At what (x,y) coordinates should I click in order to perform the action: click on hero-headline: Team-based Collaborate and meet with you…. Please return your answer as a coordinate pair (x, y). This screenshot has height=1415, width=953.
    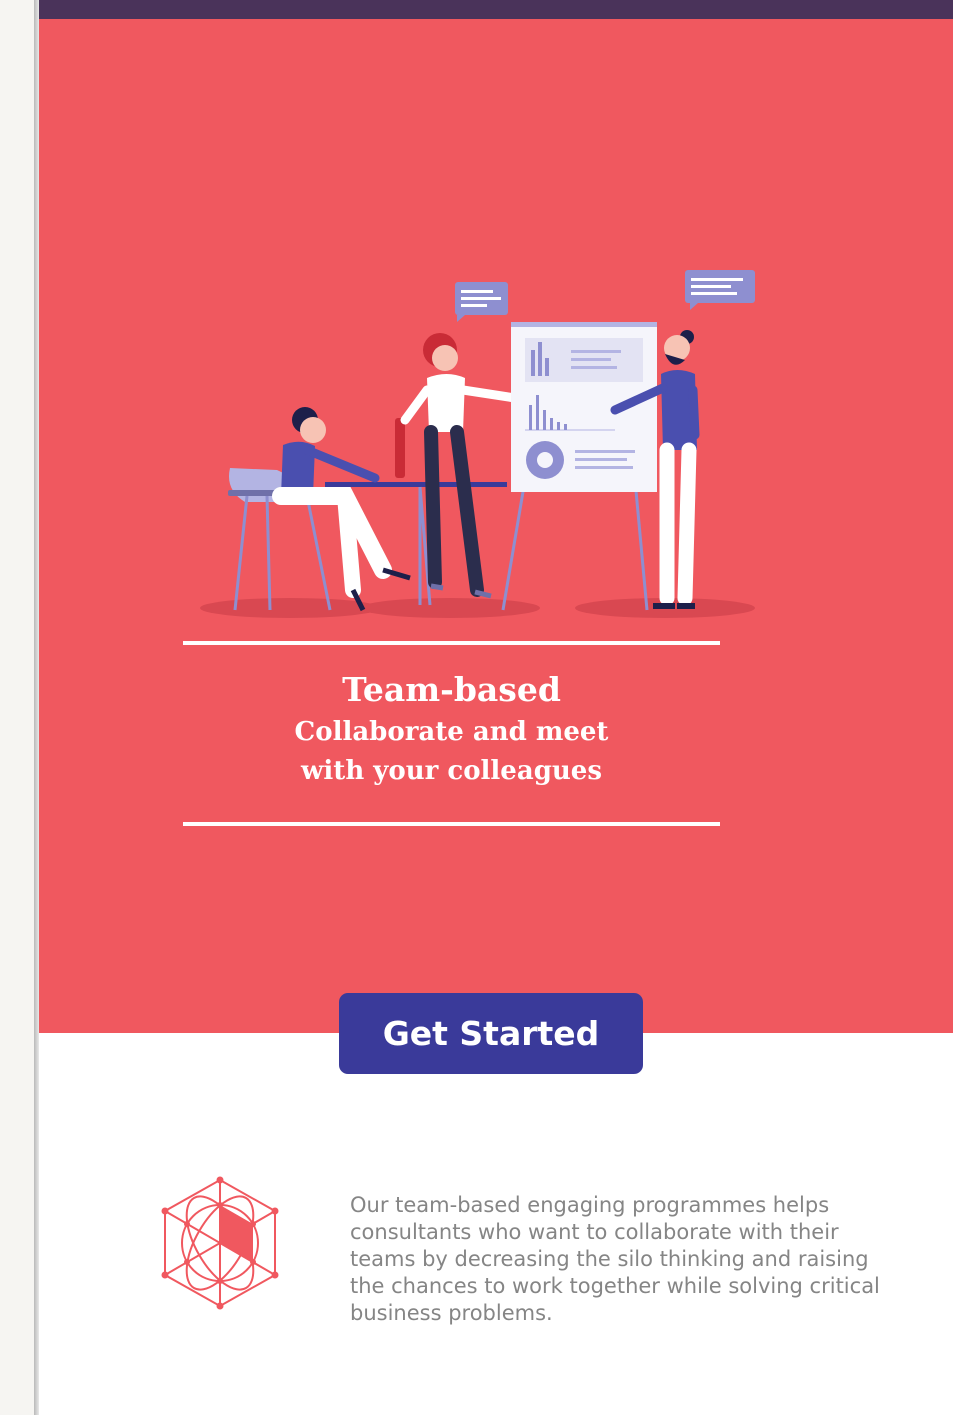
    Looking at the image, I should click on (451, 729).